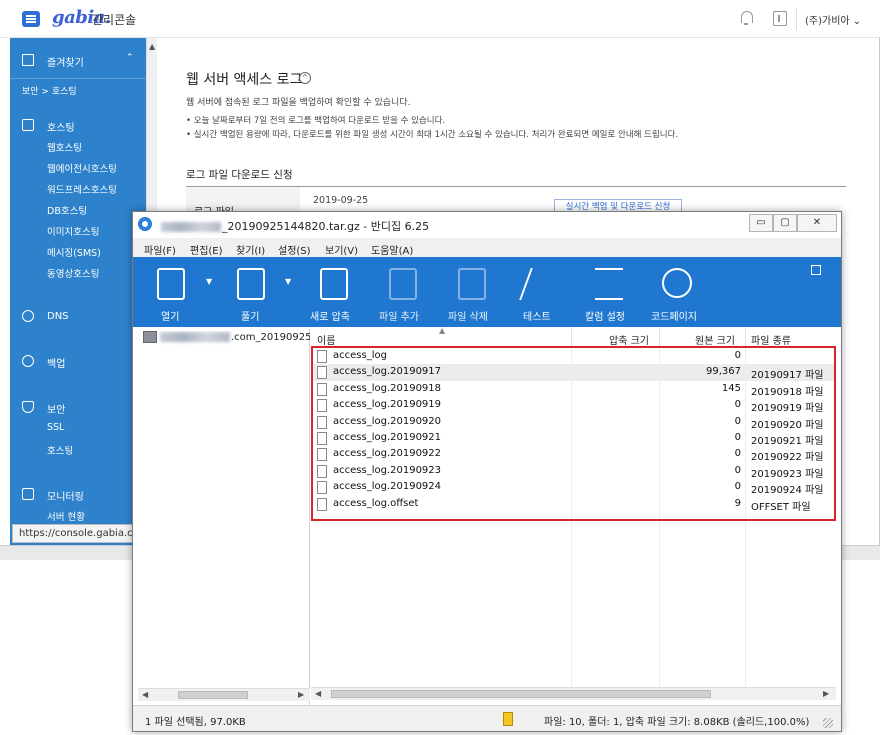  I want to click on archive-icon, so click(150, 337).